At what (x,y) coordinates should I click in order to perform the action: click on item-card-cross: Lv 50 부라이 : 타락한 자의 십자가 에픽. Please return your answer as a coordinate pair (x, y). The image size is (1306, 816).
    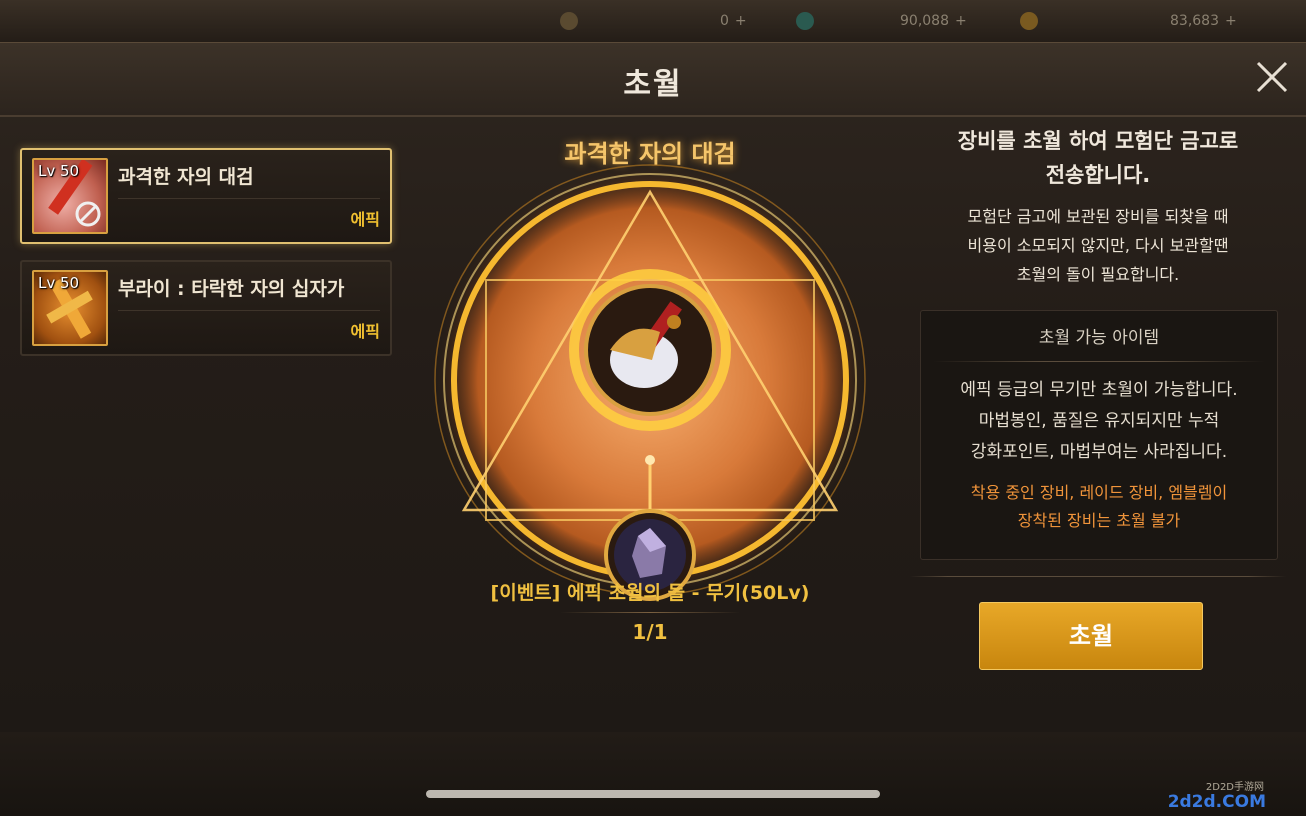
    Looking at the image, I should click on (206, 308).